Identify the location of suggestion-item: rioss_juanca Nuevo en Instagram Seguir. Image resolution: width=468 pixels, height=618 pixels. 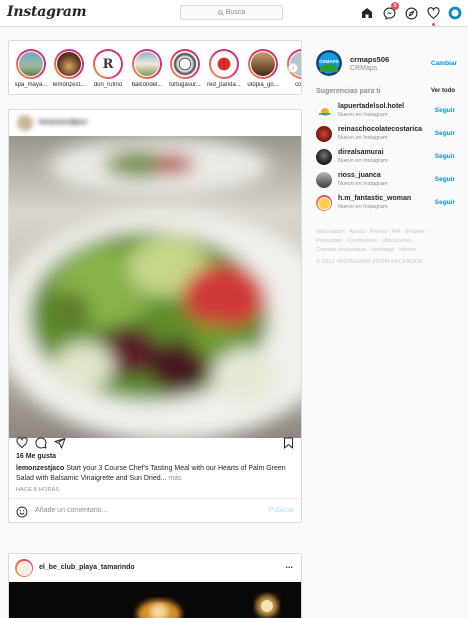
(387, 181).